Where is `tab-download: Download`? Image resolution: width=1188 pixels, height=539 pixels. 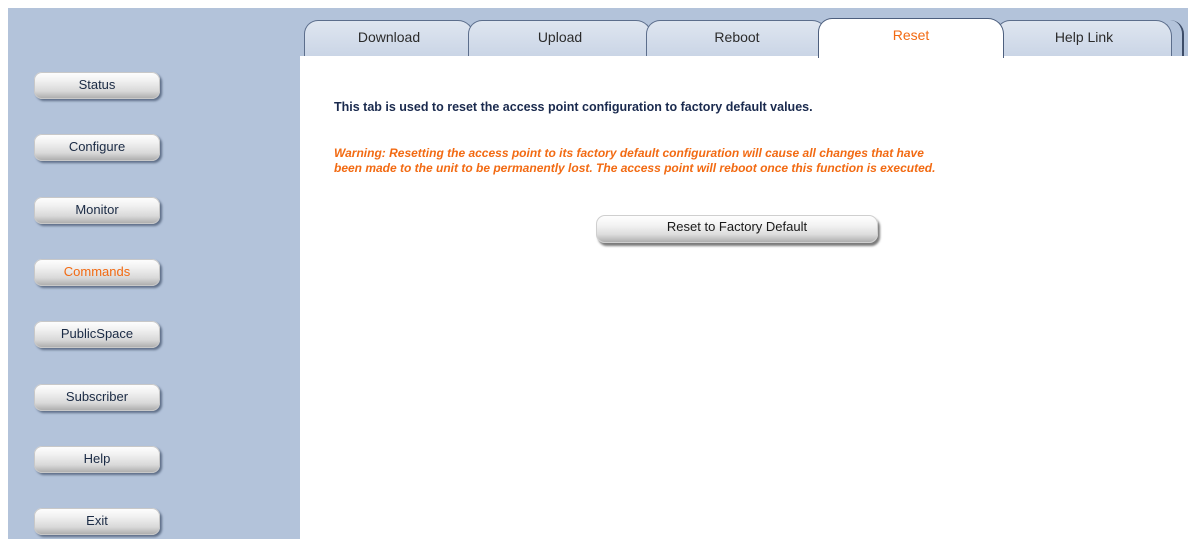 tab-download: Download is located at coordinates (389, 38).